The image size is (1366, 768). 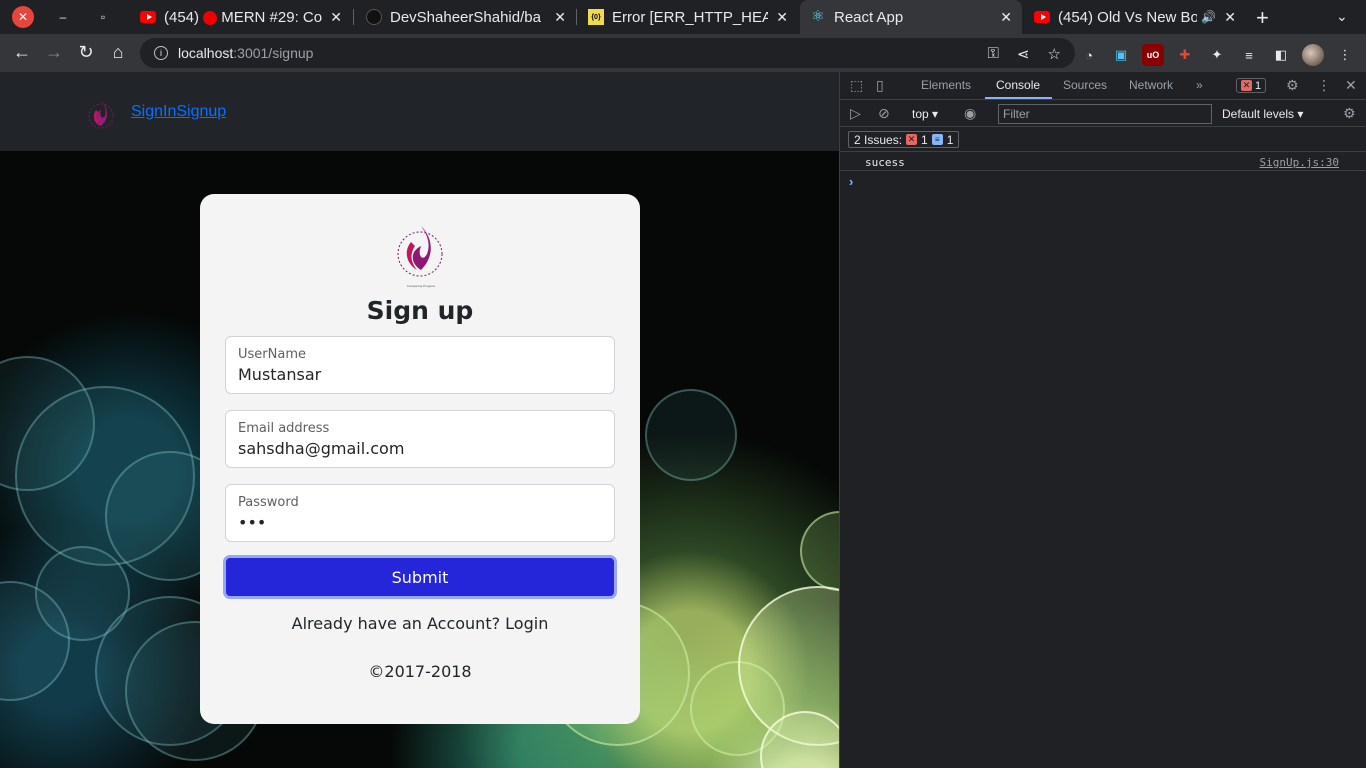 What do you see at coordinates (420, 671) in the screenshot?
I see `copyright-text: ©2017-2018` at bounding box center [420, 671].